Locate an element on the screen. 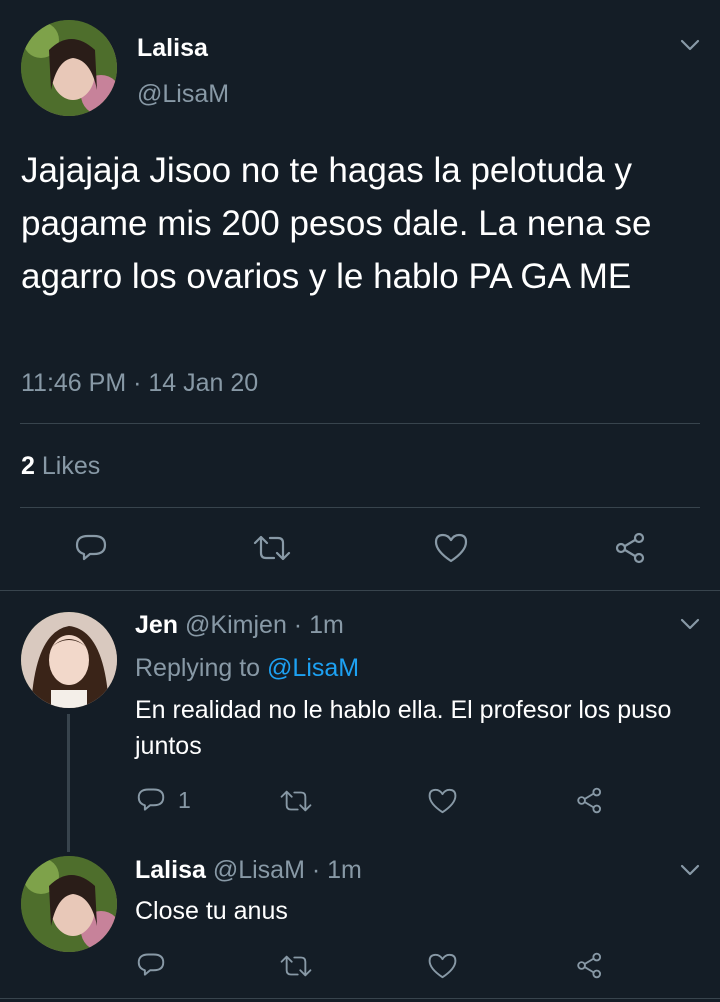  replying-to-handle: @LisaM is located at coordinates (313, 668).